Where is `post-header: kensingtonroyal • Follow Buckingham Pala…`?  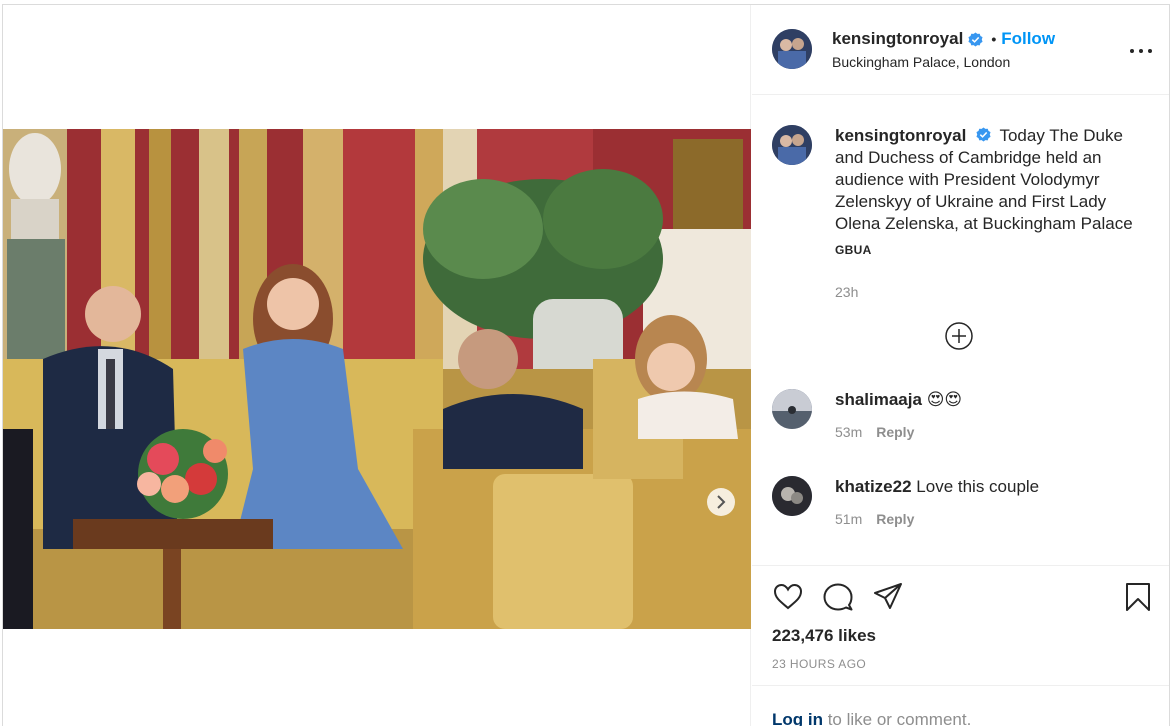 post-header: kensingtonroyal • Follow Buckingham Pala… is located at coordinates (960, 50).